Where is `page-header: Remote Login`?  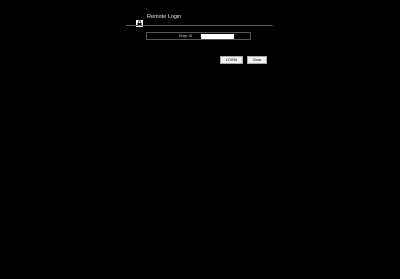 page-header: Remote Login is located at coordinates (159, 20).